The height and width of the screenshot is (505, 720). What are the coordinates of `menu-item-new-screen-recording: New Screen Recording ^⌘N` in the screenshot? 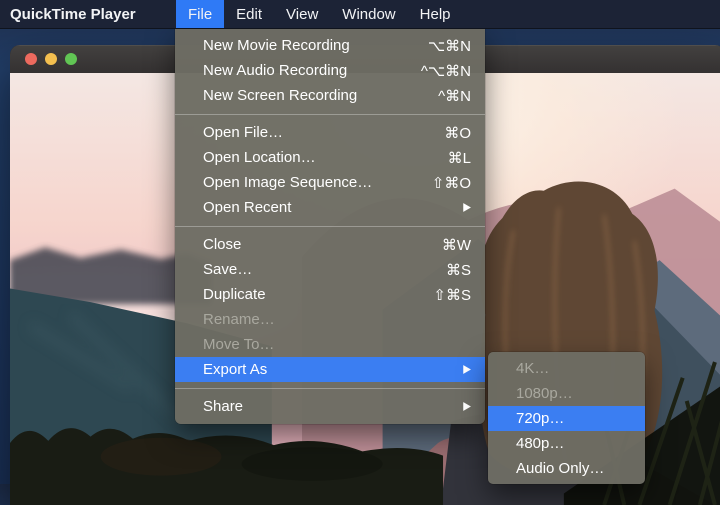 It's located at (330, 95).